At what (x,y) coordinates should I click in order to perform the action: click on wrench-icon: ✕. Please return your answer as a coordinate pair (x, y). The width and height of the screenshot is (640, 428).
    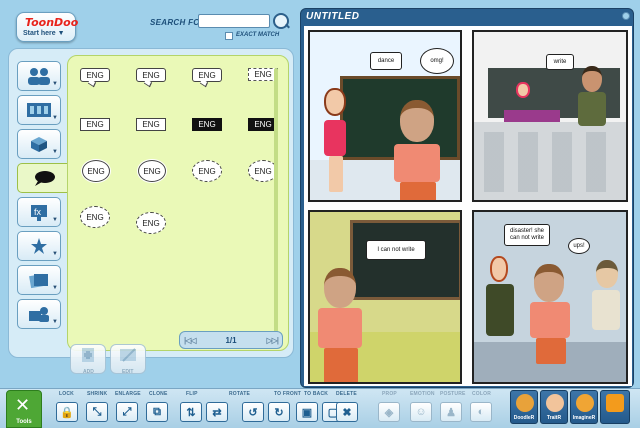
    Looking at the image, I should click on (23, 405).